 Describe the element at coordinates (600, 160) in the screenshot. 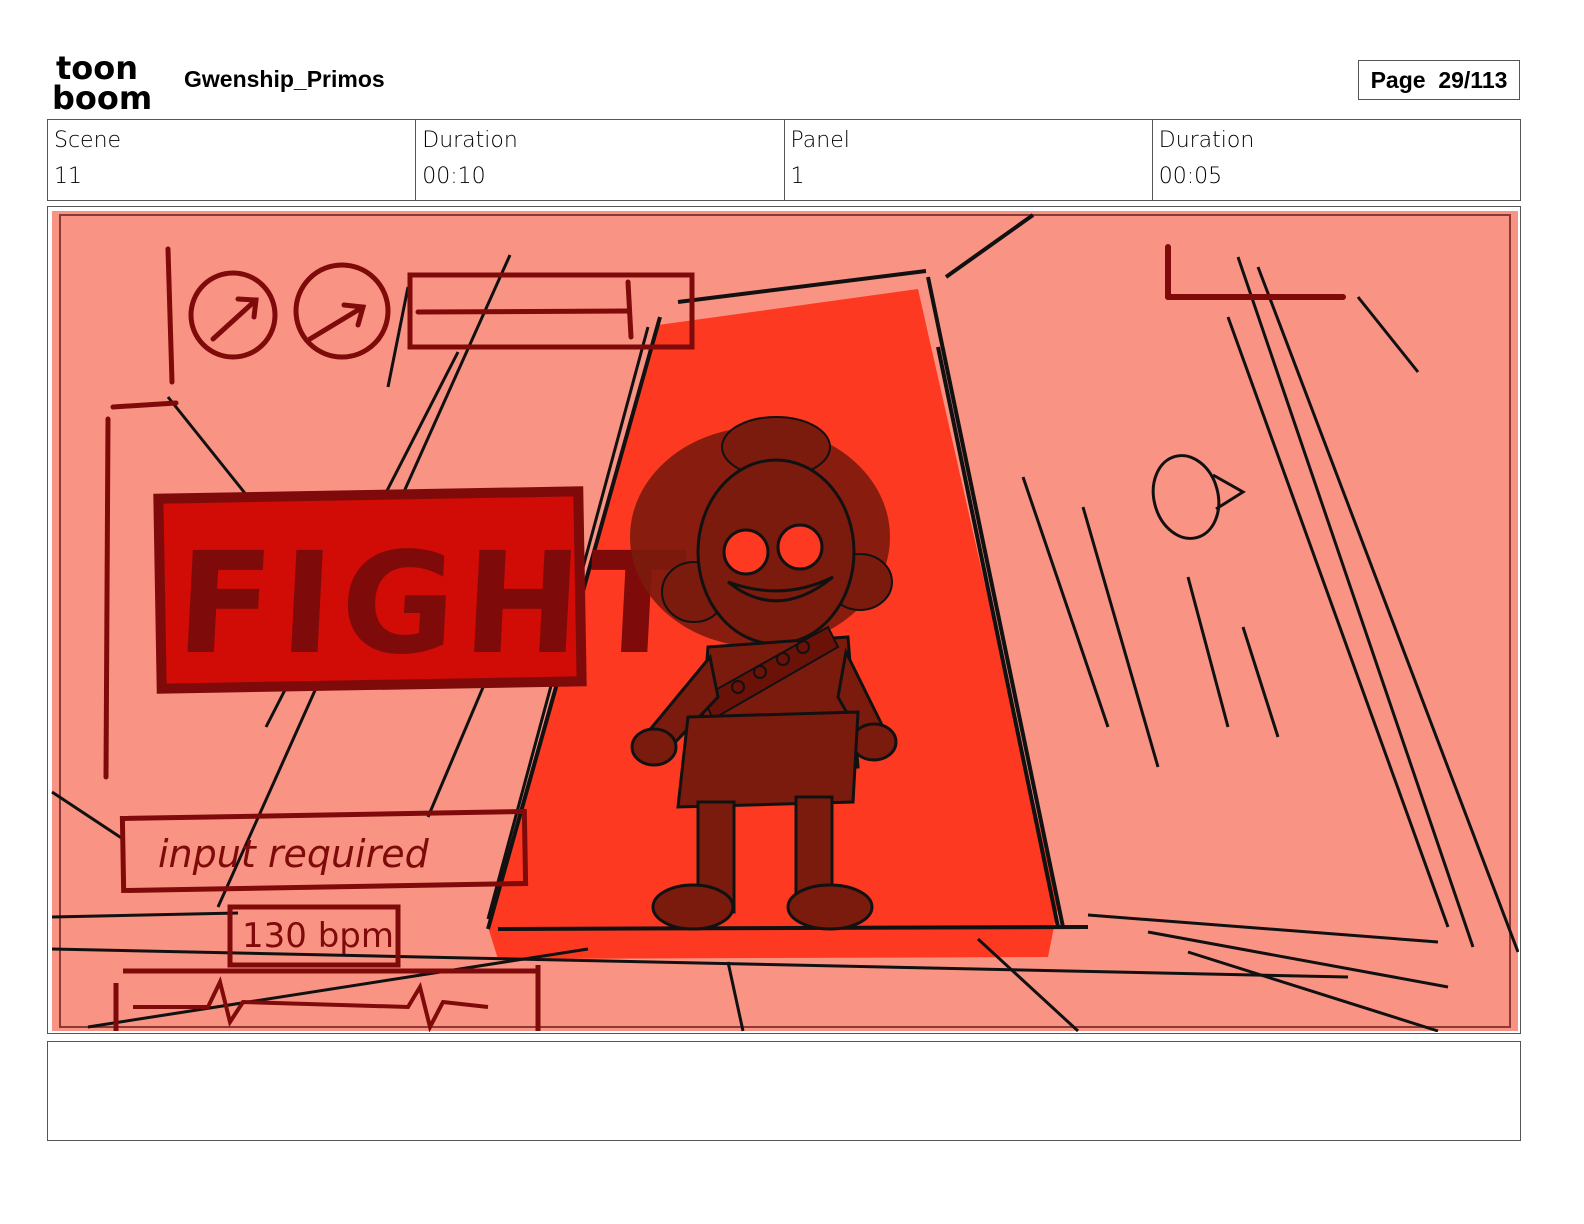

I see `scene-duration-cell: Duration 00:10` at that location.